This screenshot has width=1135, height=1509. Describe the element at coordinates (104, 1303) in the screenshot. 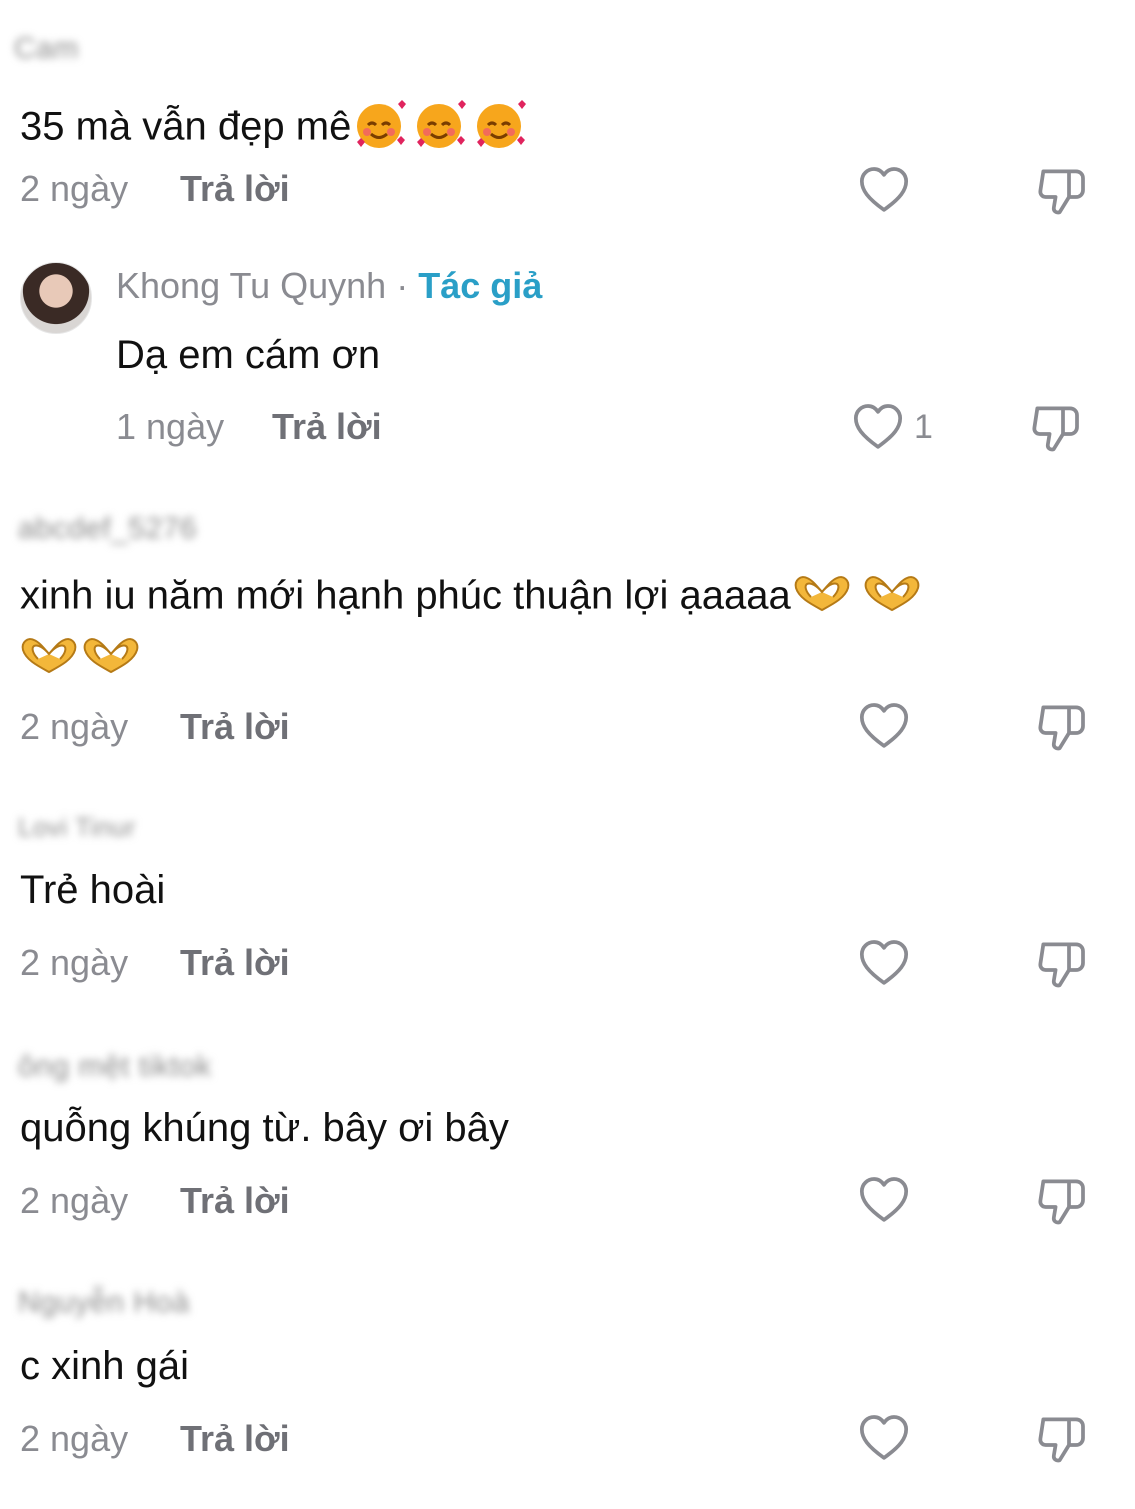

I see `comment-username: Nguyễn Hoà` at that location.